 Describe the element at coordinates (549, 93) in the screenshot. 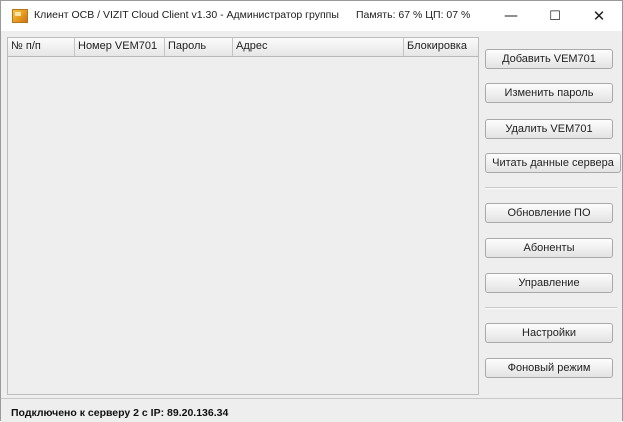

I see `change-password-button: Изменить пароль` at that location.